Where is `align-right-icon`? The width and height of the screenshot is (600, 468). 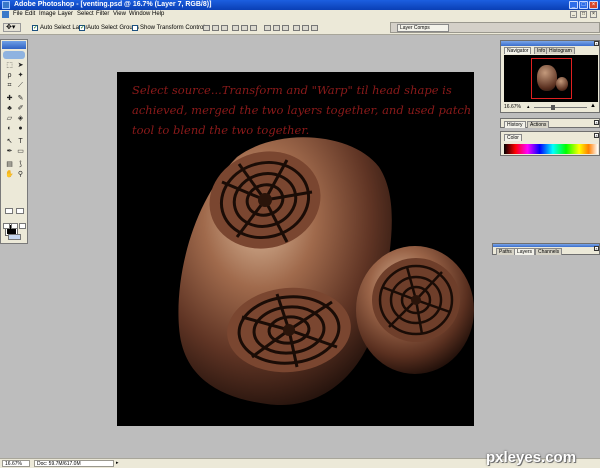 align-right-icon is located at coordinates (253, 28).